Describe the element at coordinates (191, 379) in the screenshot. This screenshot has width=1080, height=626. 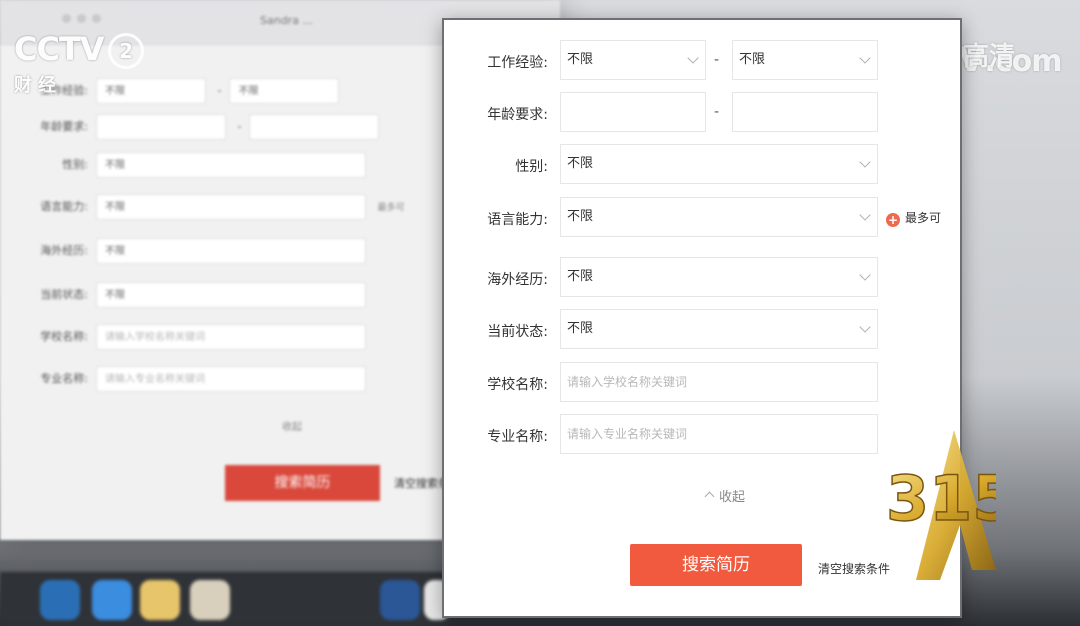
I see `bg-row-major: 专业名称: 请输入专业名称关键词` at that location.